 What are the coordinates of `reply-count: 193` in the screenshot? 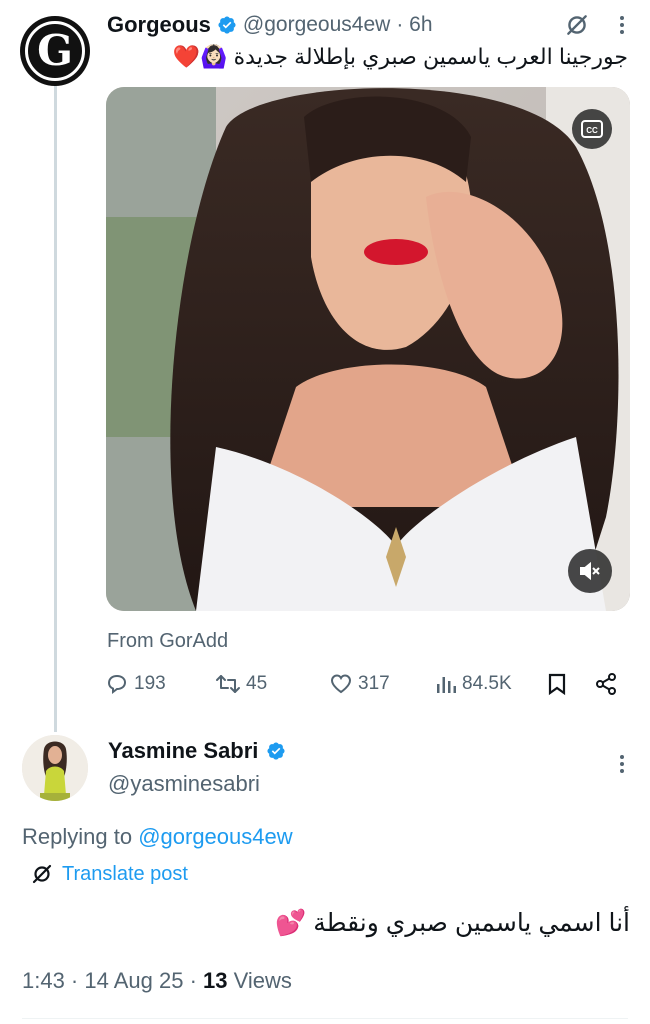 It's located at (150, 683).